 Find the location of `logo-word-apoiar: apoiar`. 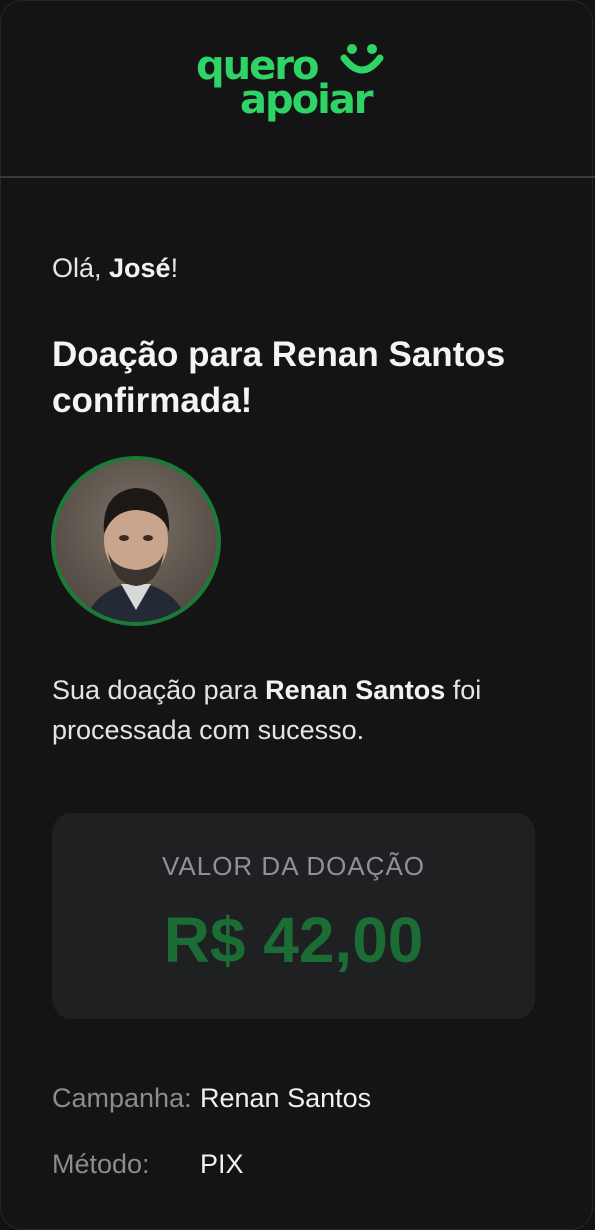

logo-word-apoiar: apoiar is located at coordinates (307, 100).